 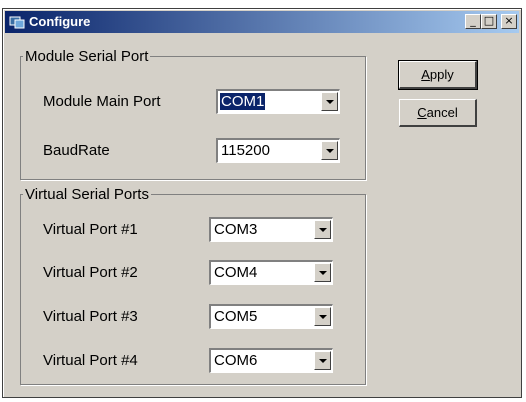 I want to click on virtual-port-3-label: Virtual Port #3, so click(x=90, y=316).